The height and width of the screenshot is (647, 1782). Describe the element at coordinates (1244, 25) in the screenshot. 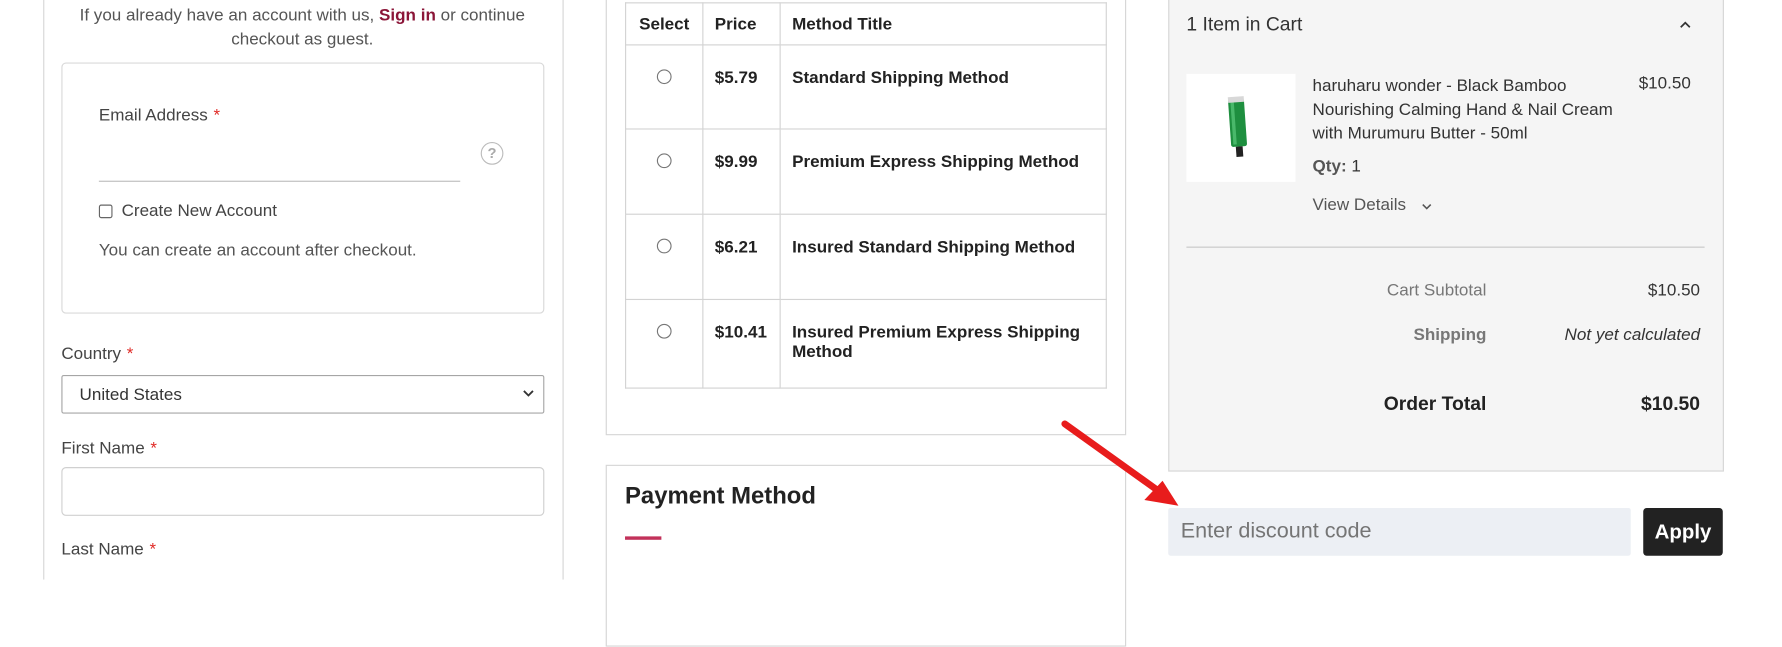

I see `cart-item-count: 1 Item in Cart` at that location.